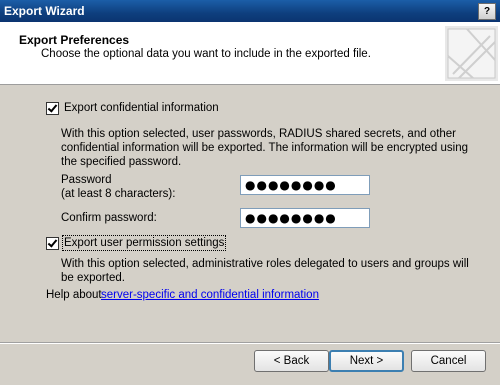  I want to click on wizard-logo-icon, so click(471, 53).